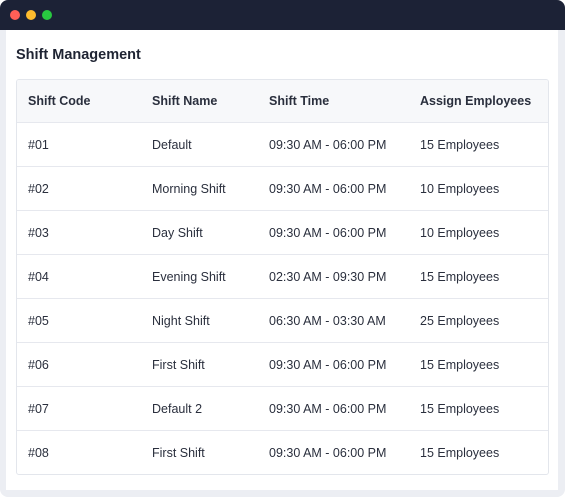  Describe the element at coordinates (478, 320) in the screenshot. I see `assigned-employees-cell: 25 Employees` at that location.